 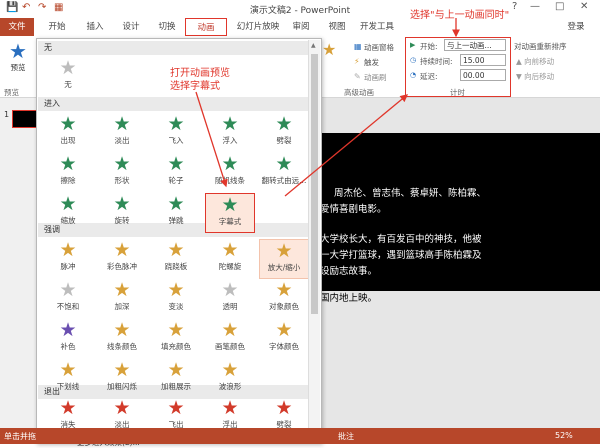 What do you see at coordinates (20, 436) in the screenshot?
I see `status-text: 单击并拖` at bounding box center [20, 436].